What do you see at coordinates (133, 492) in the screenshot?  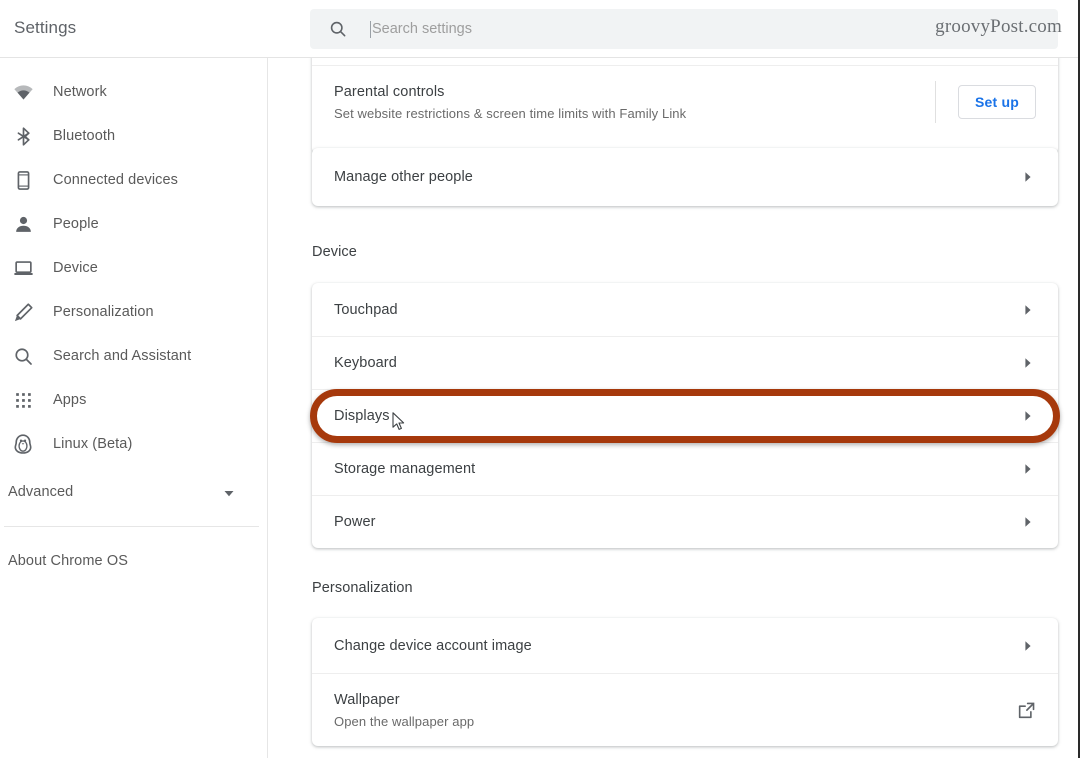 I see `sidebar-item-advanced: Advanced` at bounding box center [133, 492].